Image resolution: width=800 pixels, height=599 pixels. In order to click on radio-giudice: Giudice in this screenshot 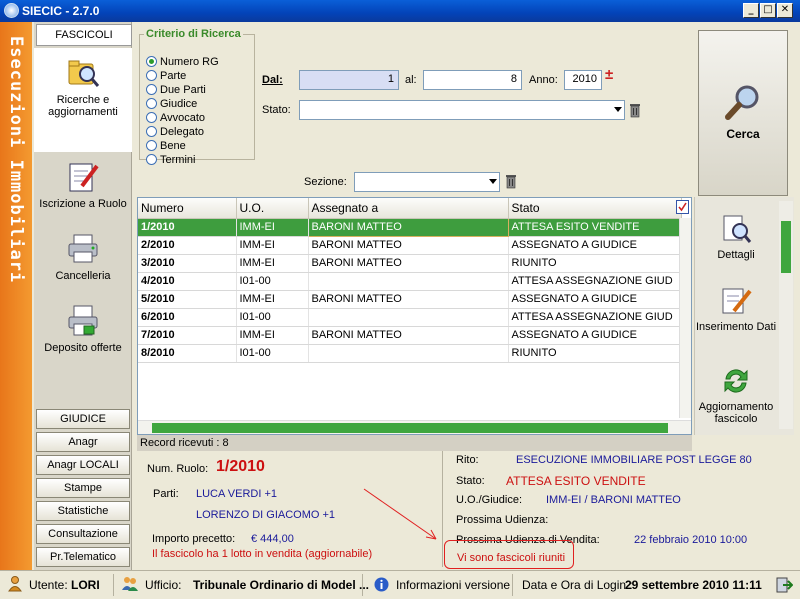, I will do `click(171, 105)`.